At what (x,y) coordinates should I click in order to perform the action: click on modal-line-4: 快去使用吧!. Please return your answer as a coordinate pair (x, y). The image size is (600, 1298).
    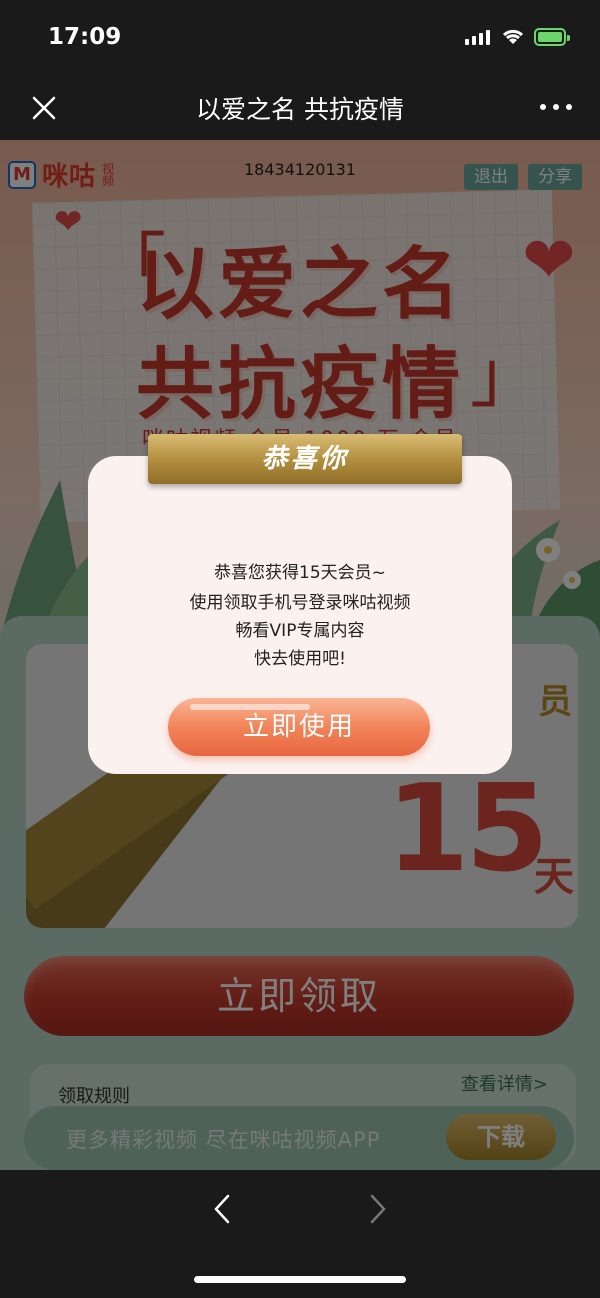
    Looking at the image, I should click on (300, 659).